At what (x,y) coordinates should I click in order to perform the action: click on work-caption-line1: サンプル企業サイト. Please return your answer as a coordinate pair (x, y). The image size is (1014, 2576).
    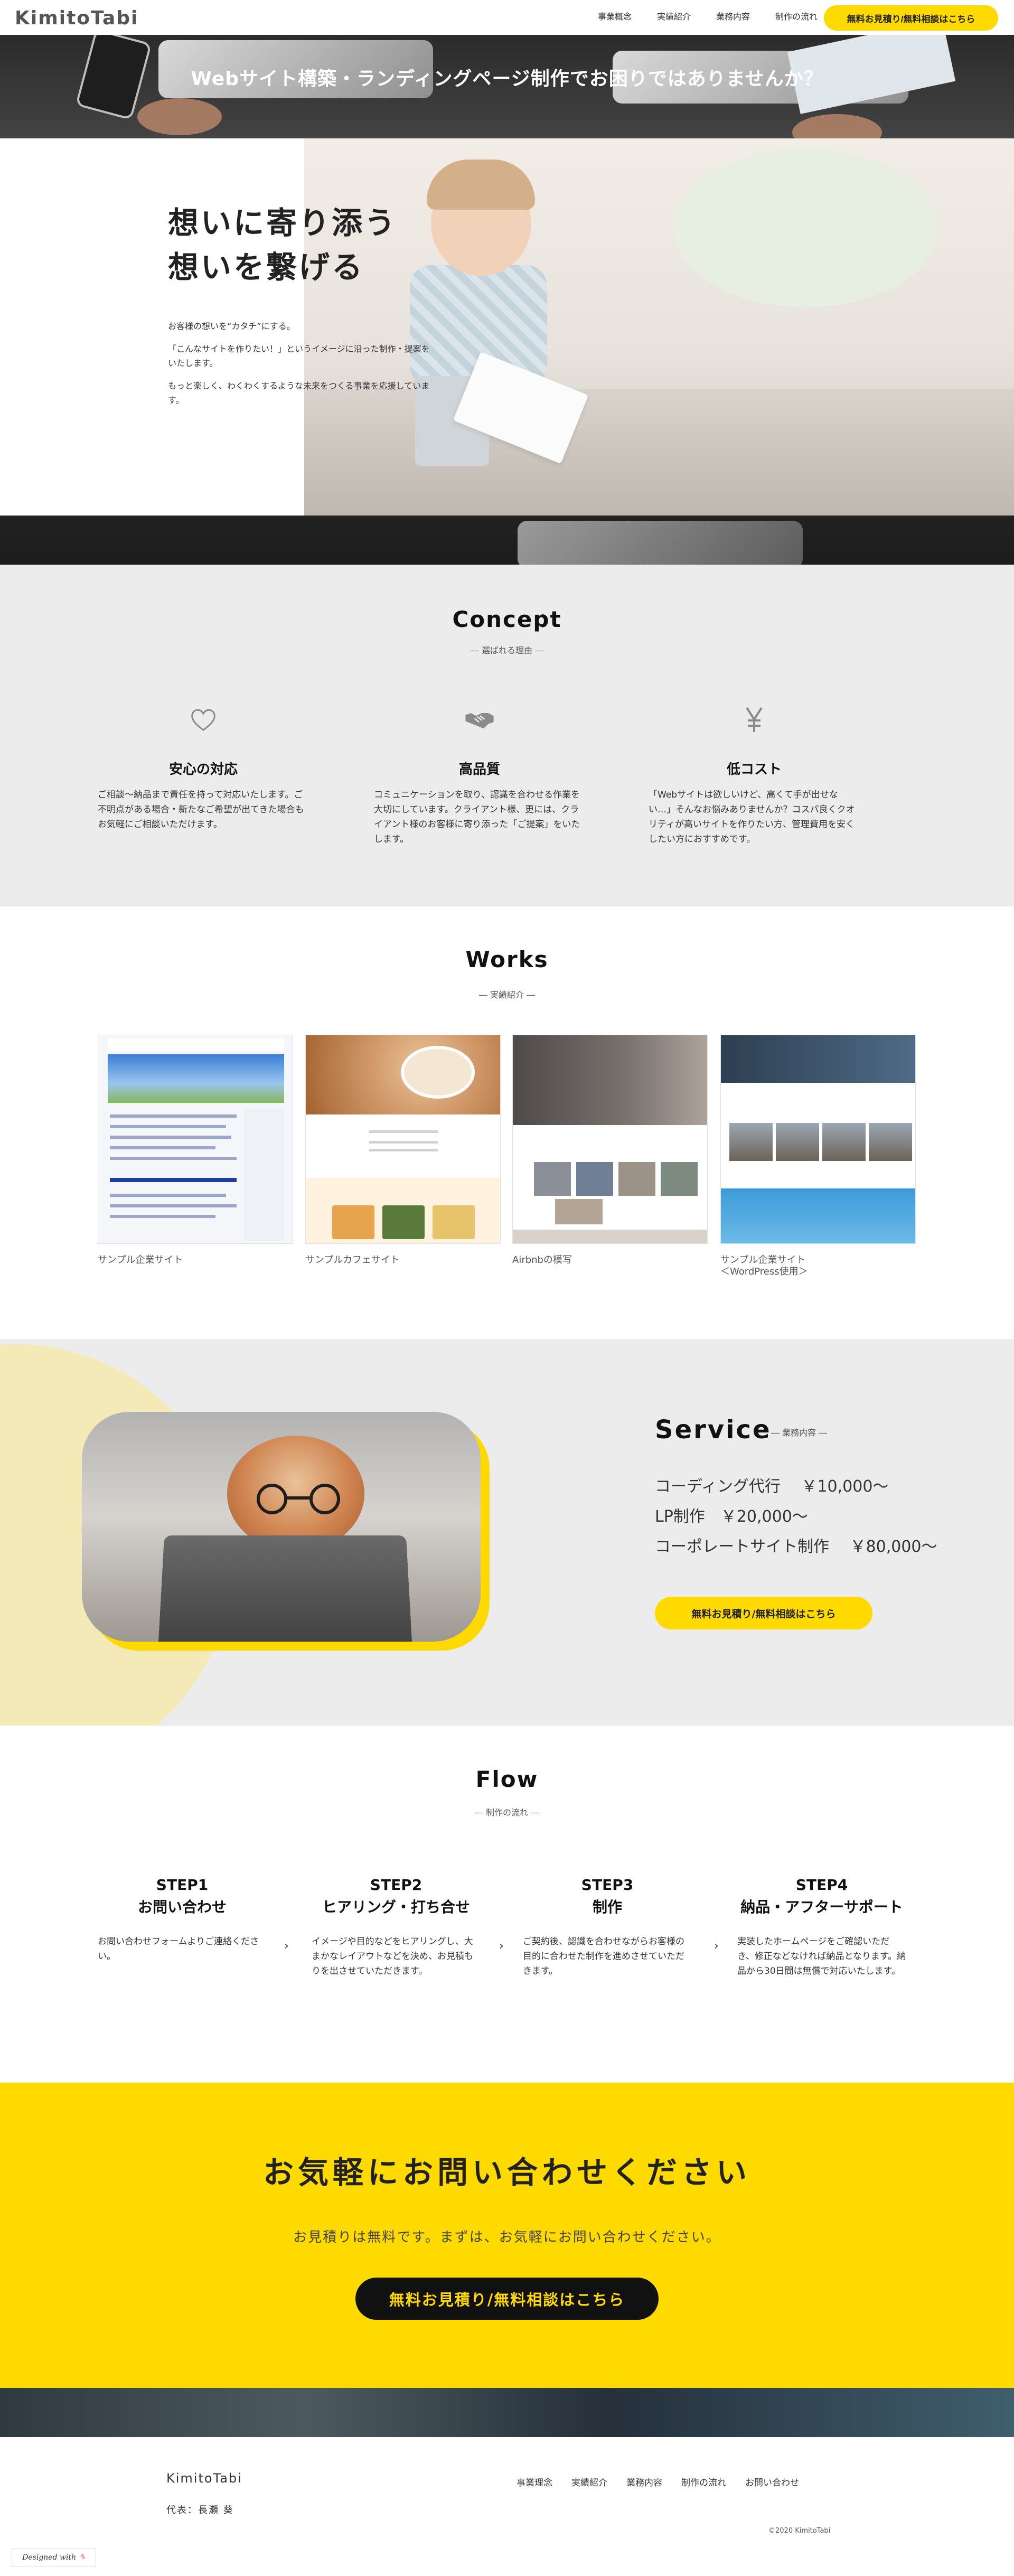
    Looking at the image, I should click on (763, 1260).